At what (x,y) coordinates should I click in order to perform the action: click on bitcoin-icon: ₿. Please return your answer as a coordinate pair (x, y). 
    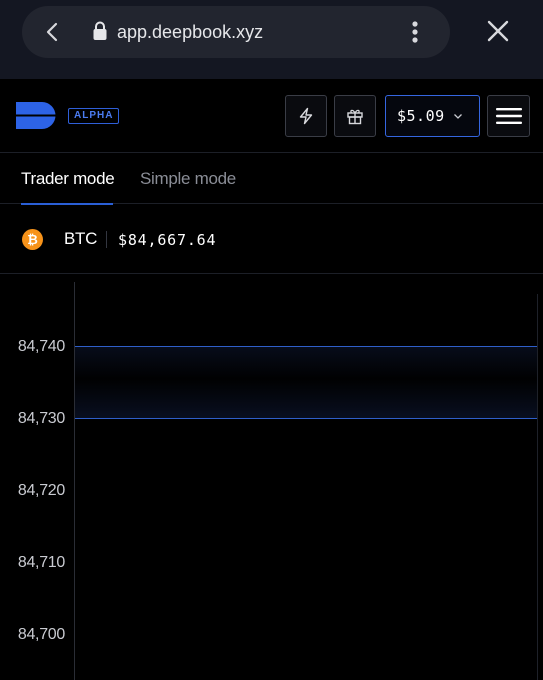
    Looking at the image, I should click on (32, 239).